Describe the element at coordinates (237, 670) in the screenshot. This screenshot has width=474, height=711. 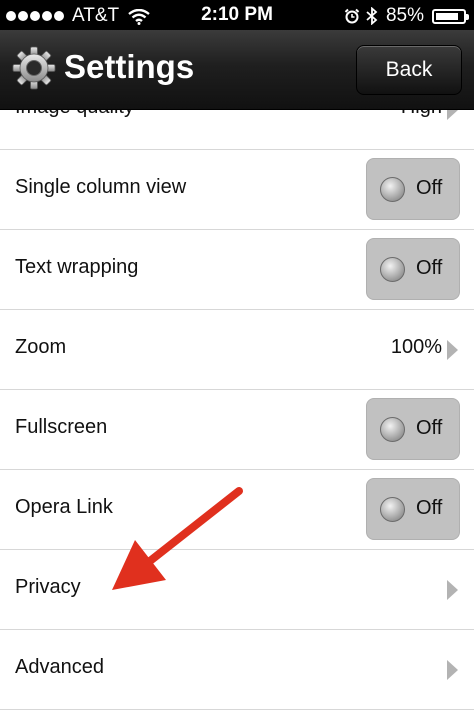
I see `setting-row-advanced: Advanced` at that location.